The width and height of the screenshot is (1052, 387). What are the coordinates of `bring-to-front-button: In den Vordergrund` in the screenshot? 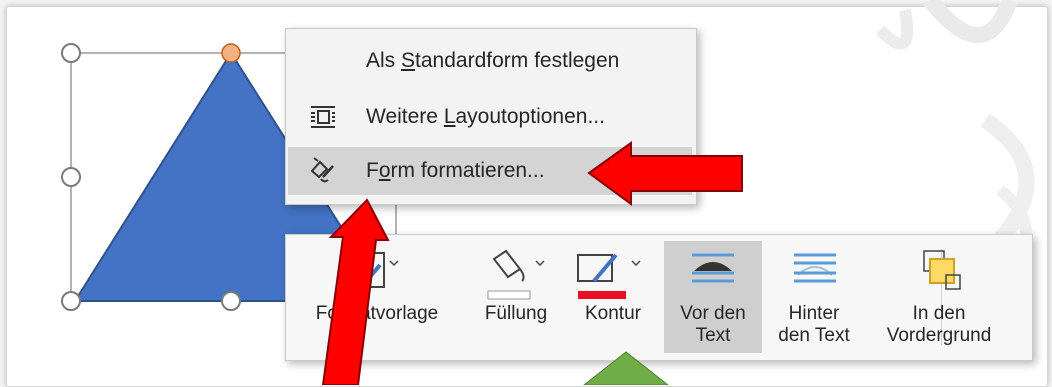 It's located at (939, 297).